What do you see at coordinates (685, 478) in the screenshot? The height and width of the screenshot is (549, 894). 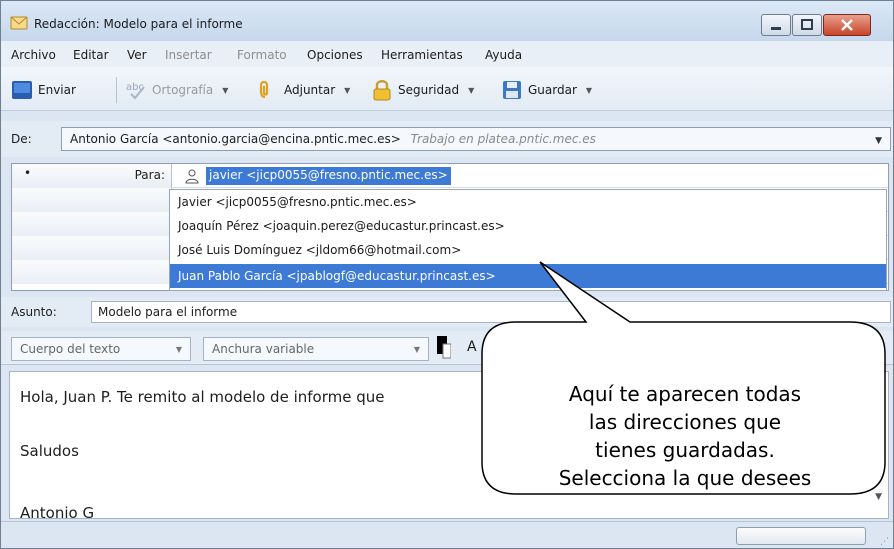 I see `callout-line: Selecciona la que desees` at bounding box center [685, 478].